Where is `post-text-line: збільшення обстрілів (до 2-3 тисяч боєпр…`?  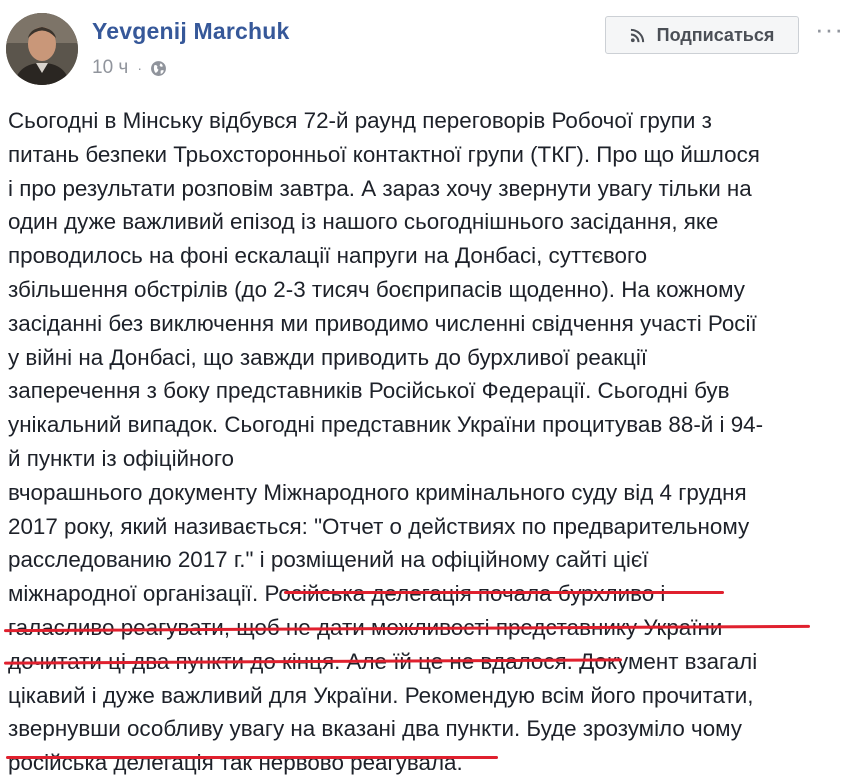 post-text-line: збільшення обстрілів (до 2-3 тисяч боєпр… is located at coordinates (376, 289).